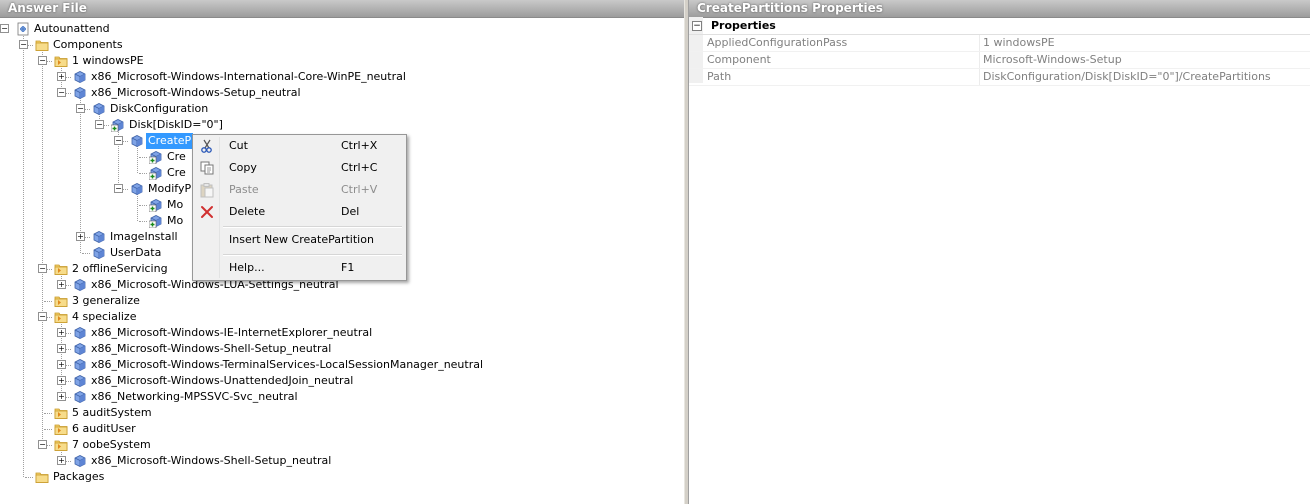  Describe the element at coordinates (135, 253) in the screenshot. I see `tree-node-label: UserData` at that location.